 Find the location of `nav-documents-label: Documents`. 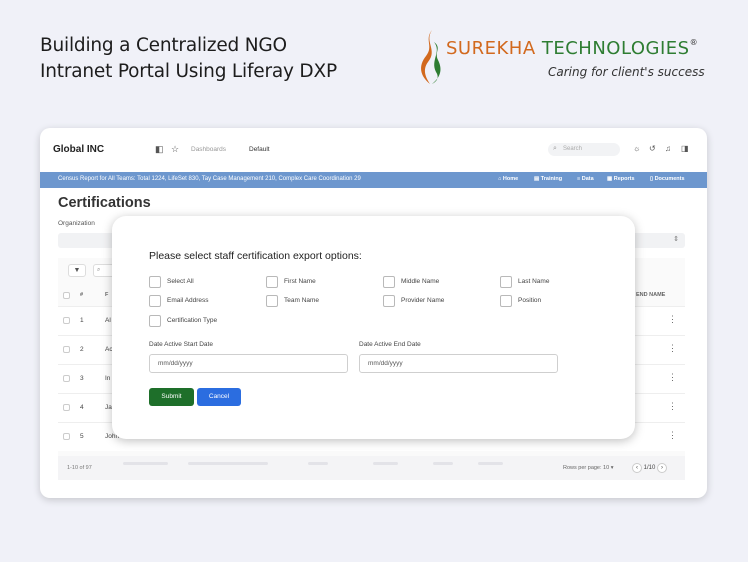

nav-documents-label: Documents is located at coordinates (669, 179).